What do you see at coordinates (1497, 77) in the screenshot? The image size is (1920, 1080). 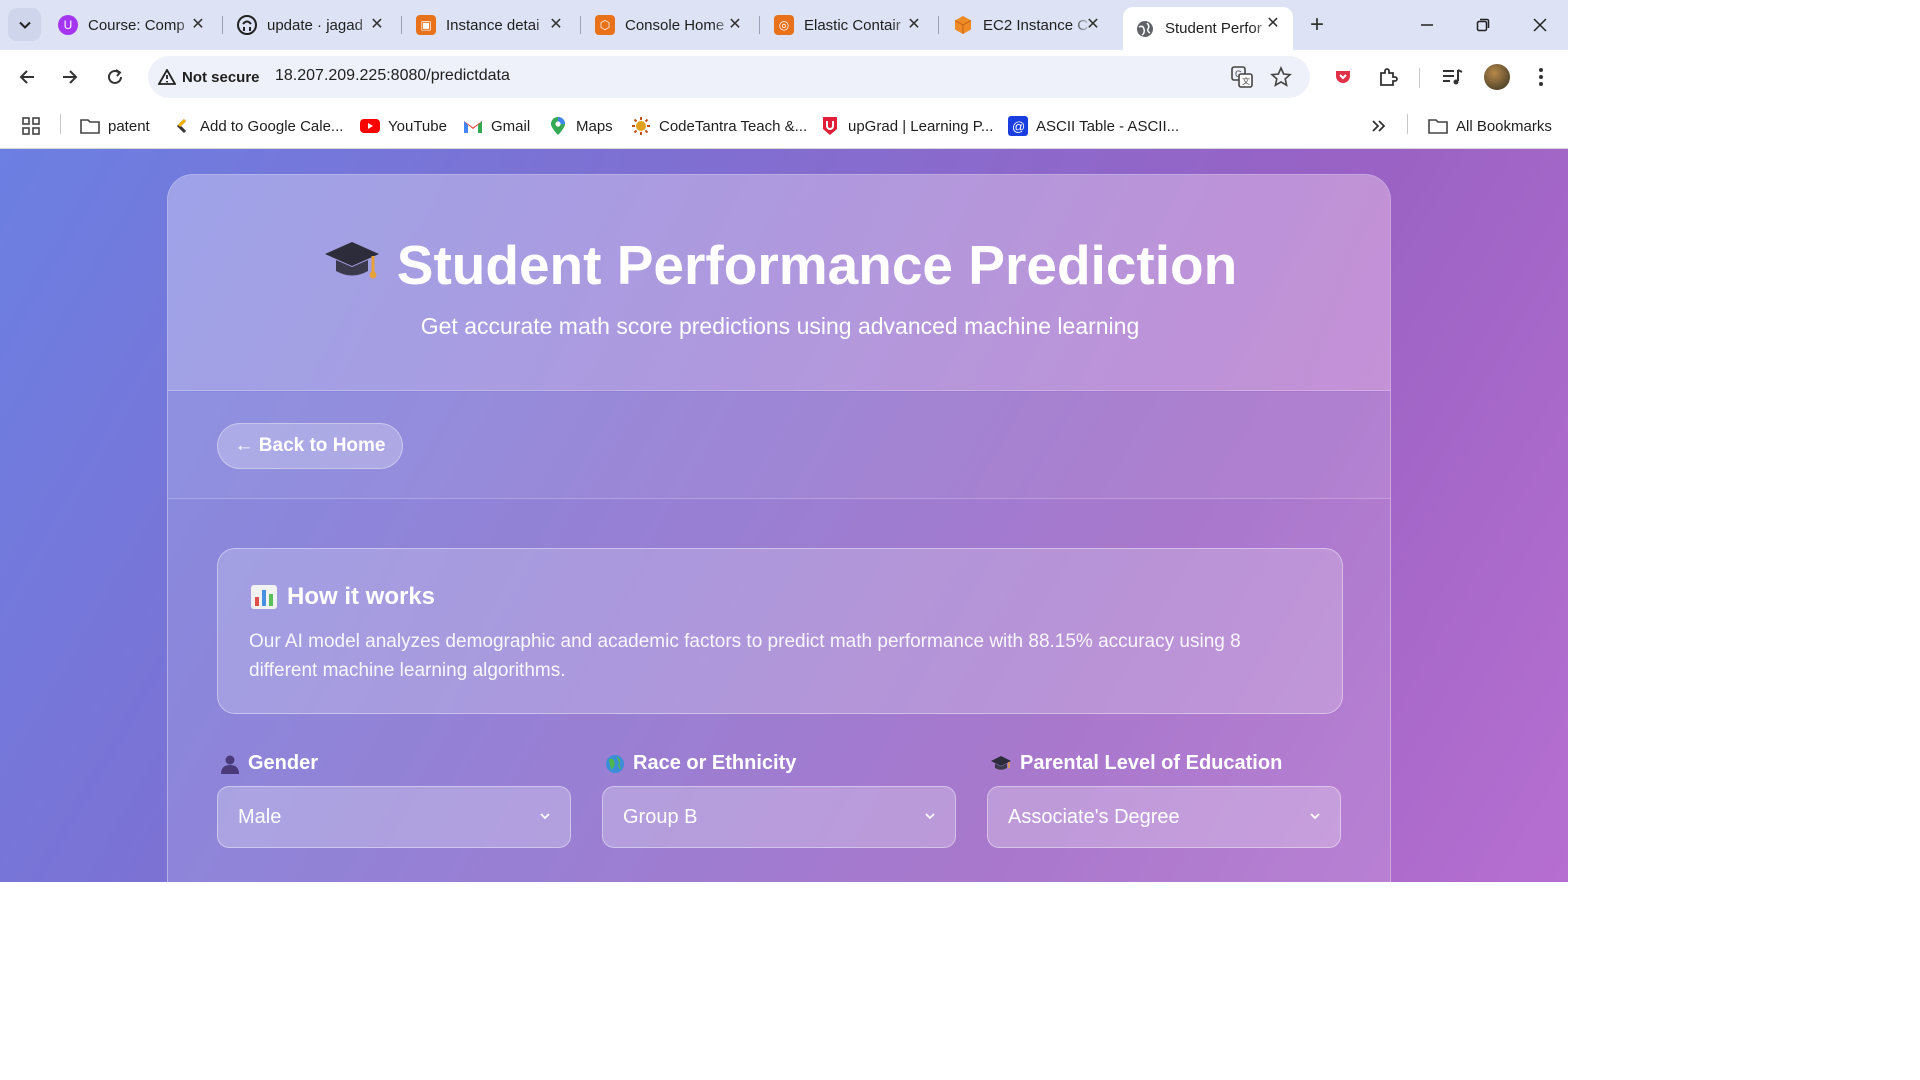 I see `profile-avatar` at bounding box center [1497, 77].